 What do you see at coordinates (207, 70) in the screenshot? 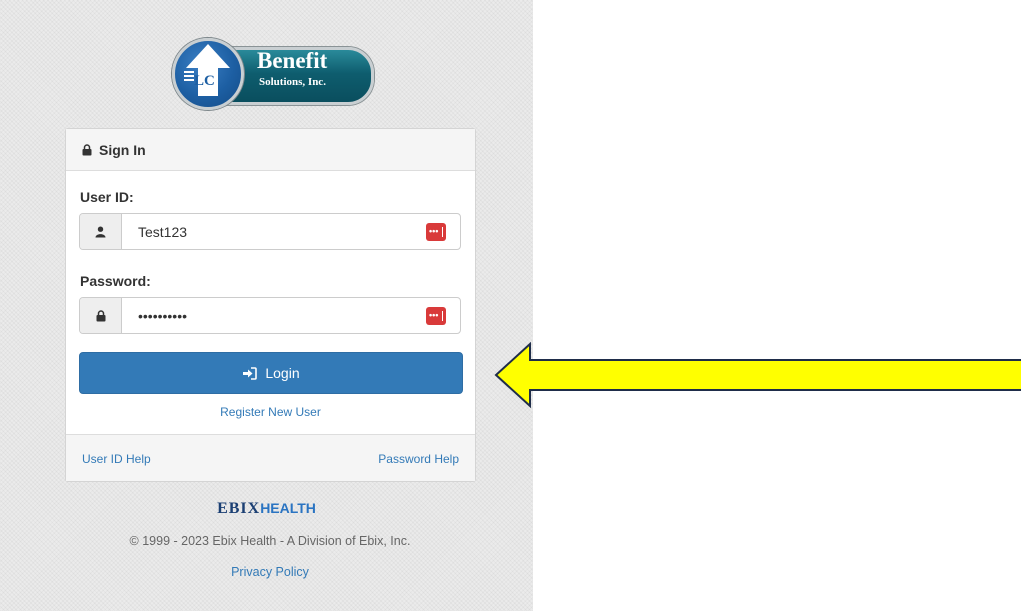
I see `logo-arrow-icon: LC` at bounding box center [207, 70].